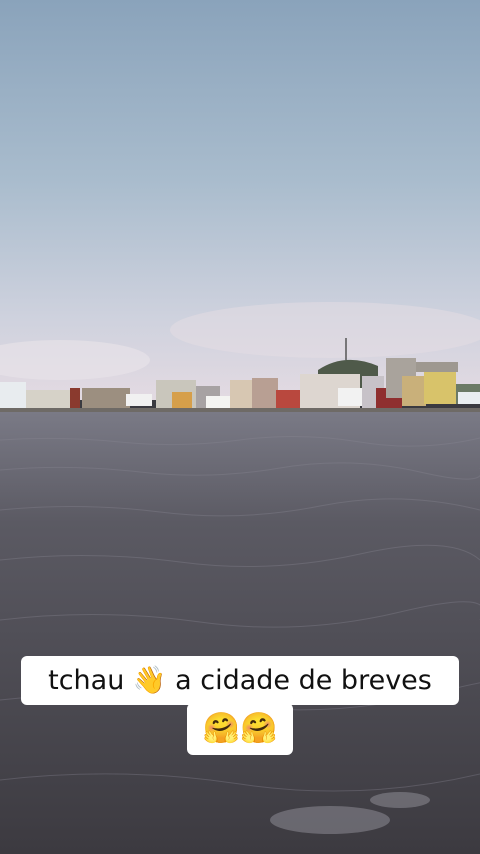 This screenshot has height=854, width=480. I want to click on cloud, so click(325, 330).